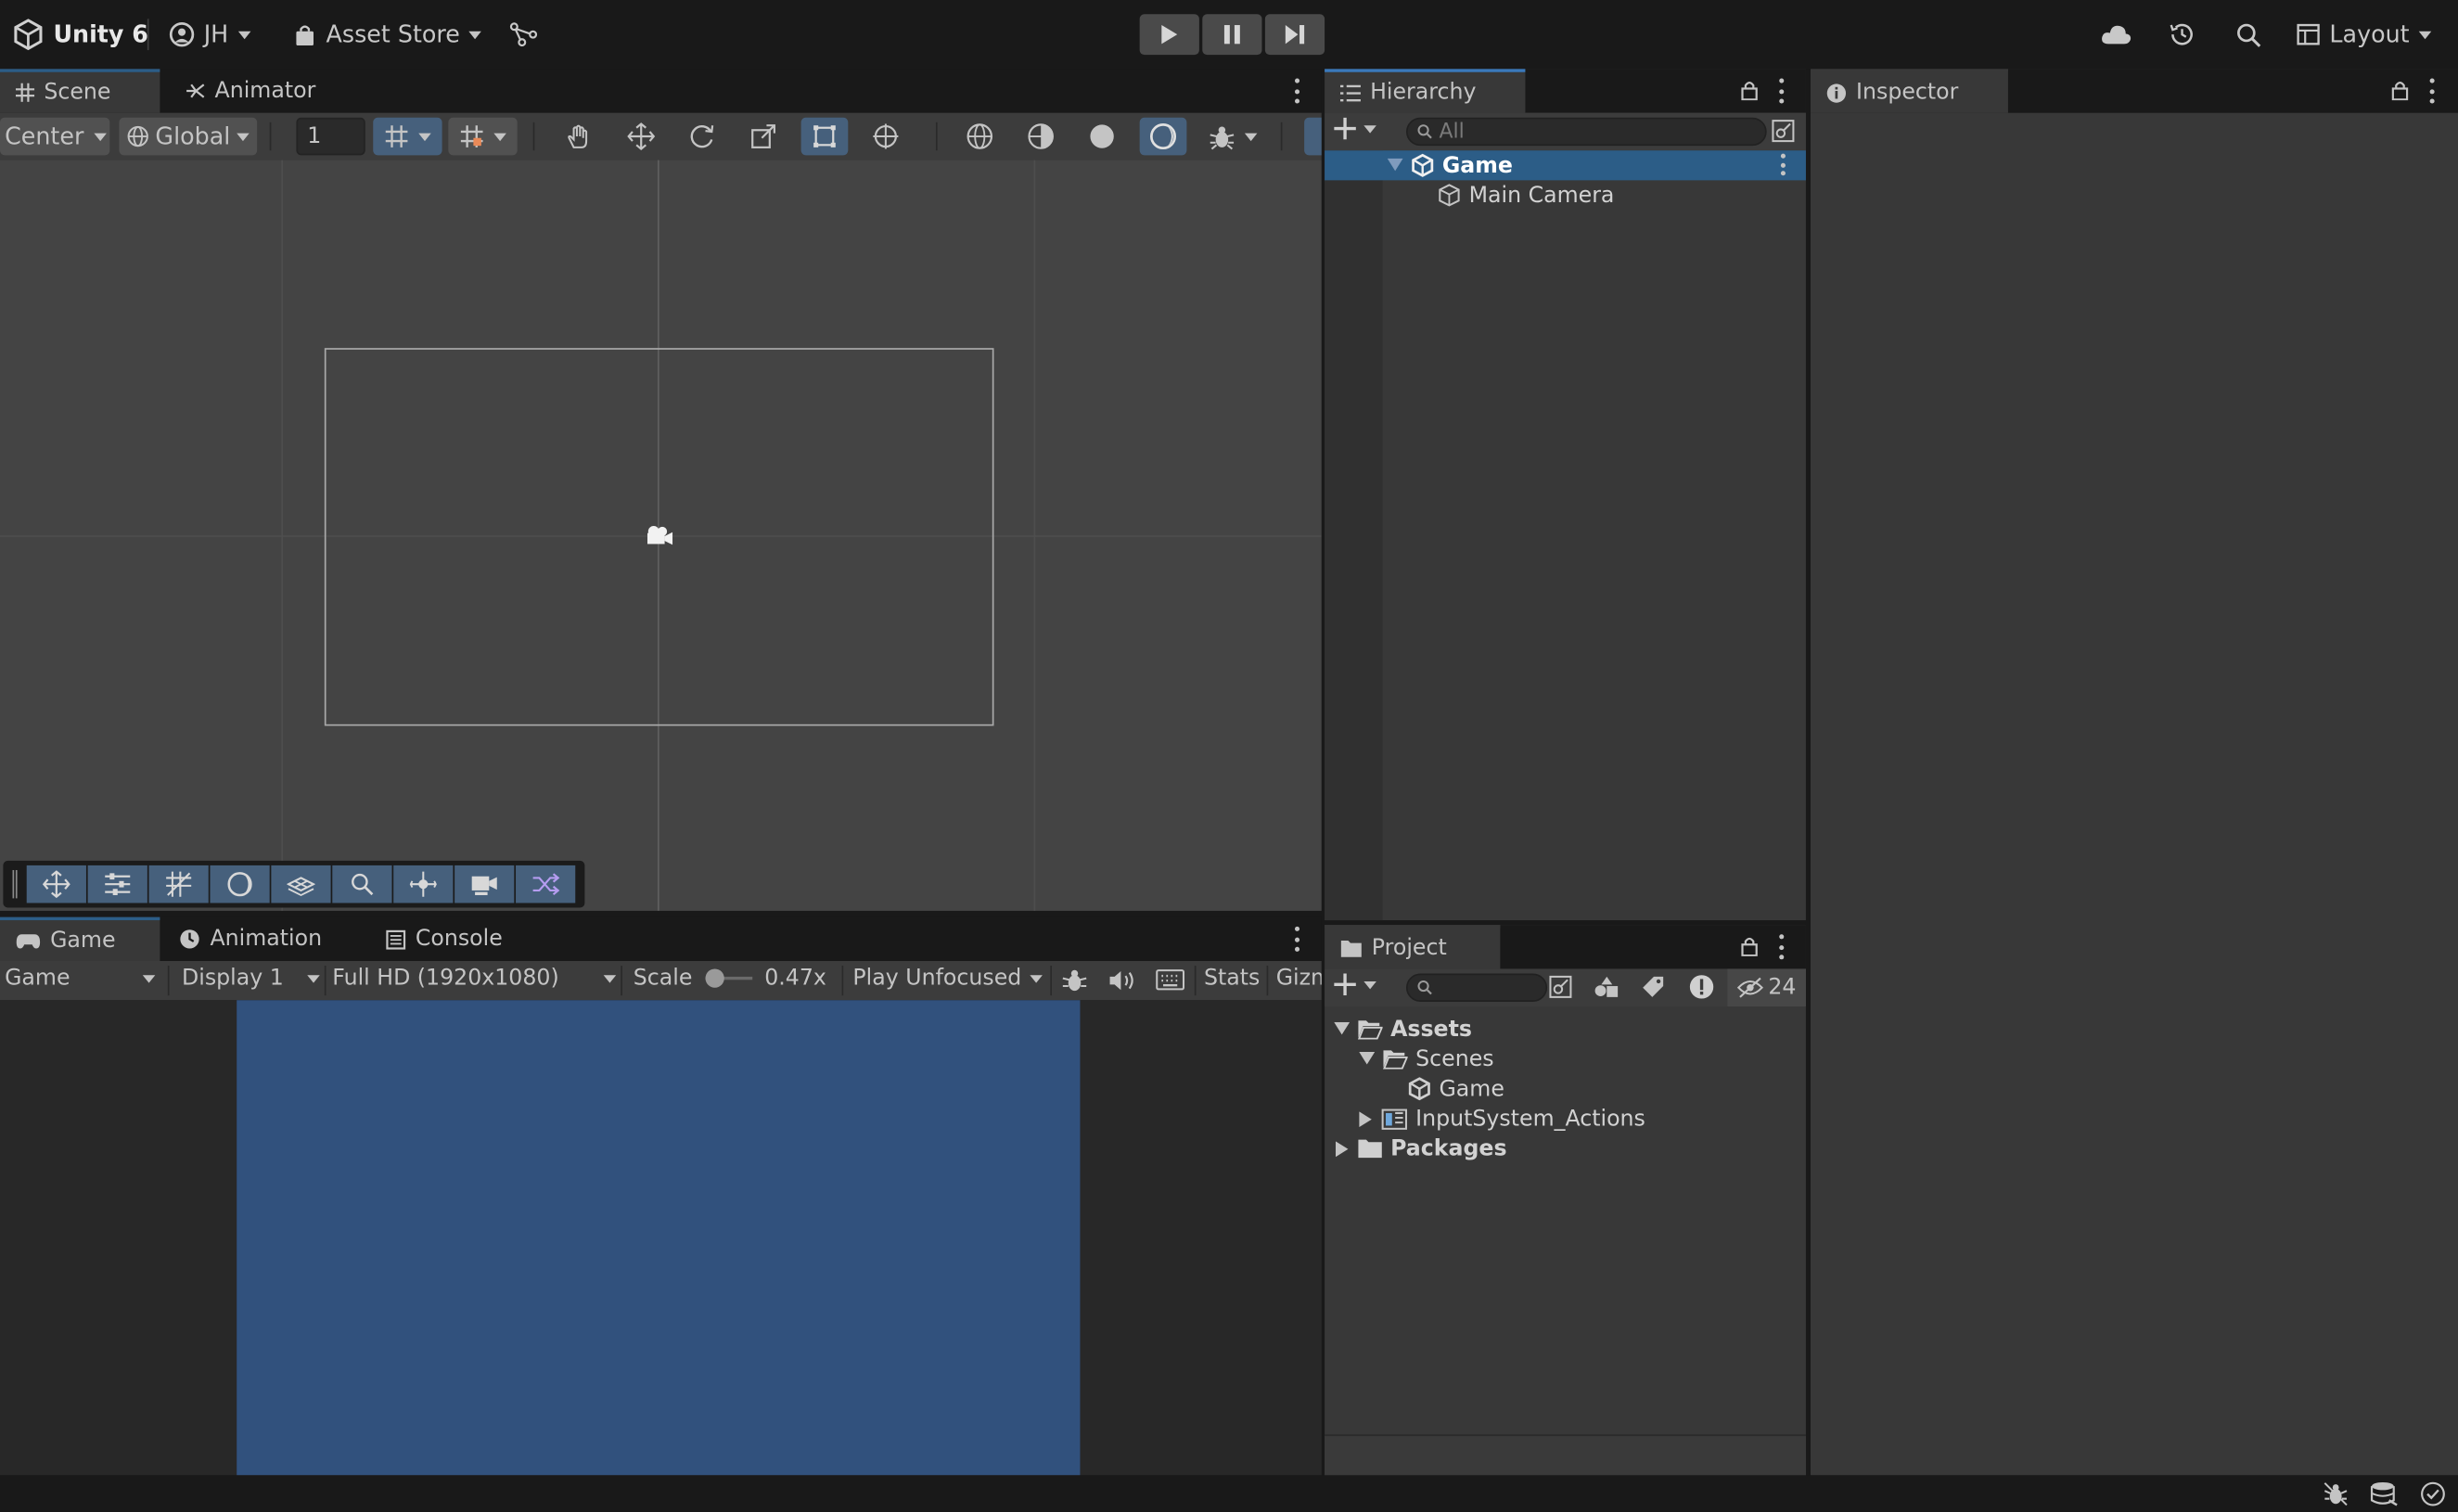 This screenshot has height=1512, width=2458. What do you see at coordinates (1425, 91) in the screenshot?
I see `tab-hierarchy: Hierarchy` at bounding box center [1425, 91].